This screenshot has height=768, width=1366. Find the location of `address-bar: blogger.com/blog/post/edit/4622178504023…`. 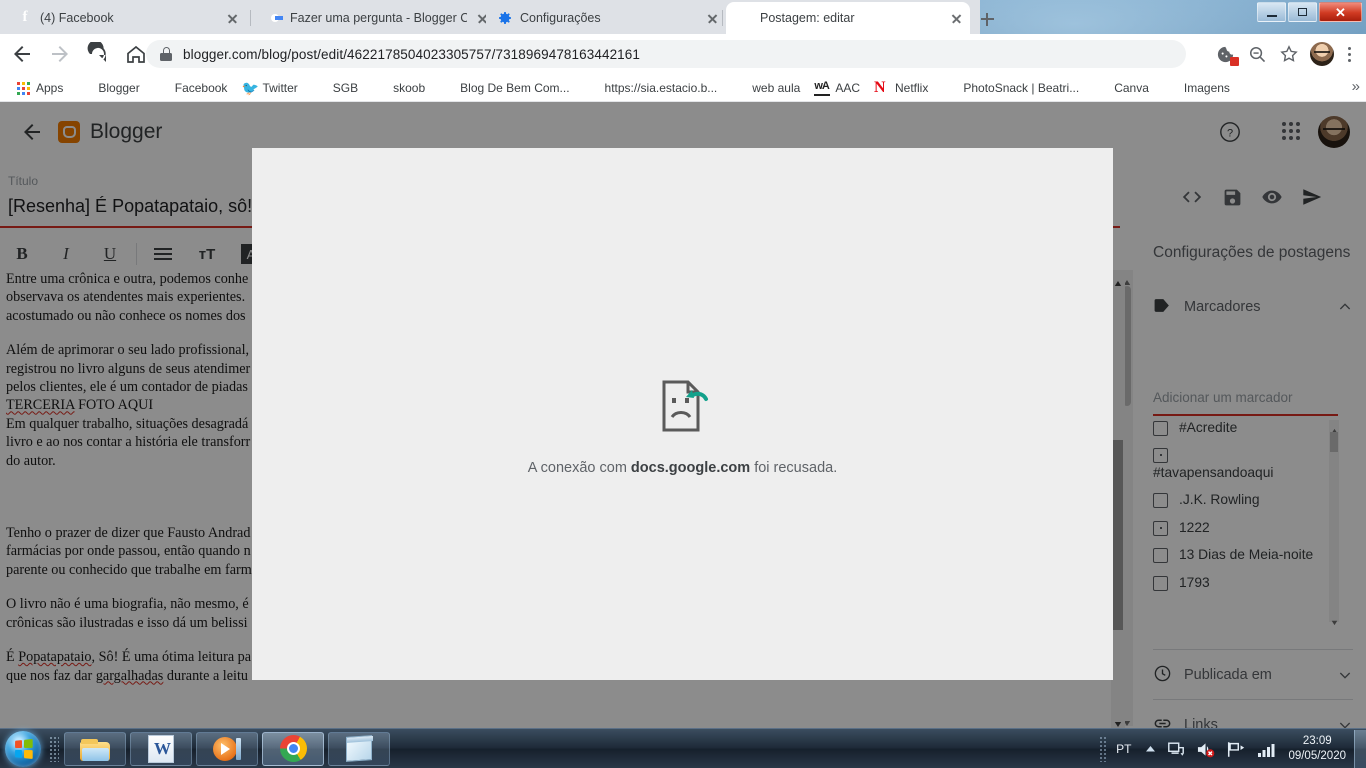

address-bar: blogger.com/blog/post/edit/4622178504023… is located at coordinates (666, 54).